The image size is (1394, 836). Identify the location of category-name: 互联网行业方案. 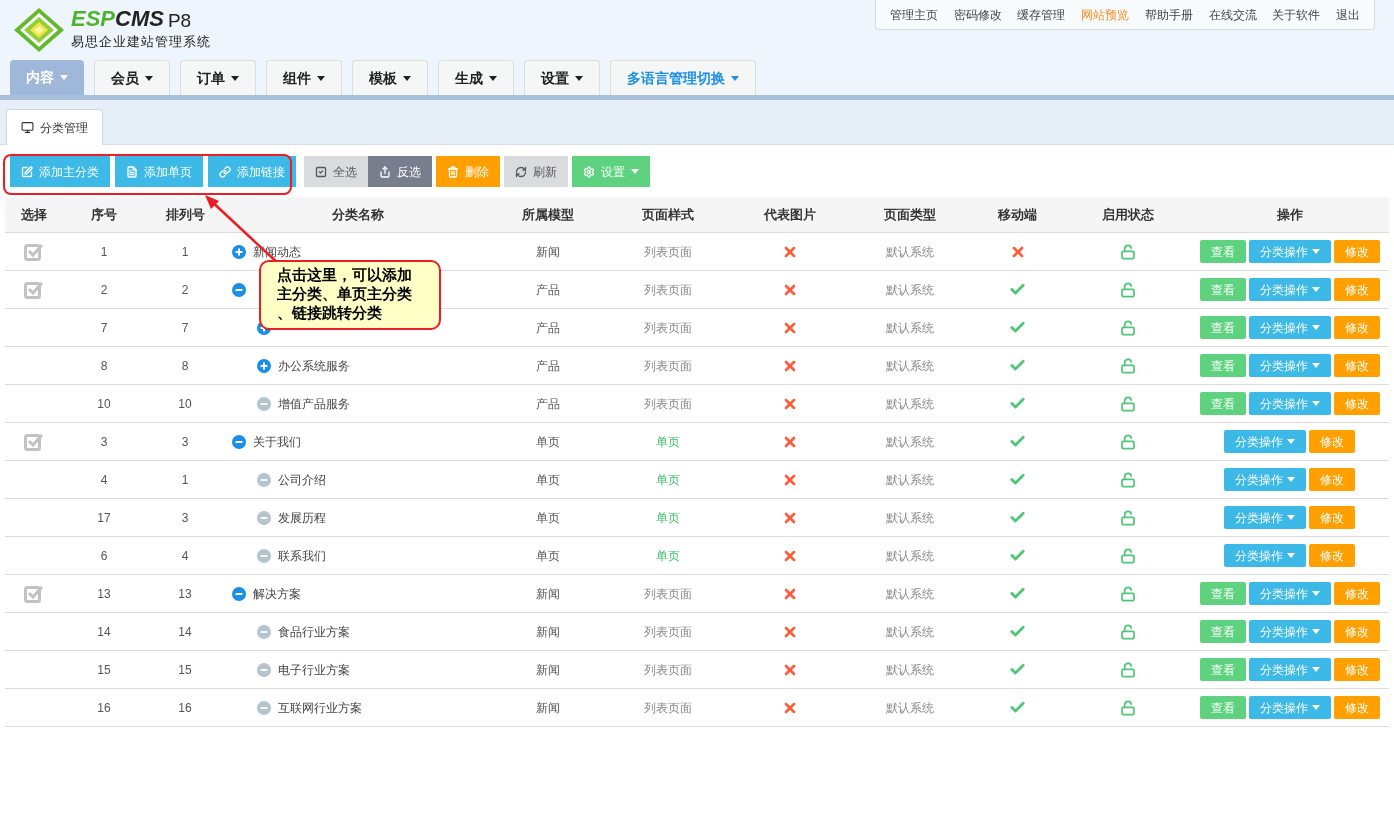
(320, 707).